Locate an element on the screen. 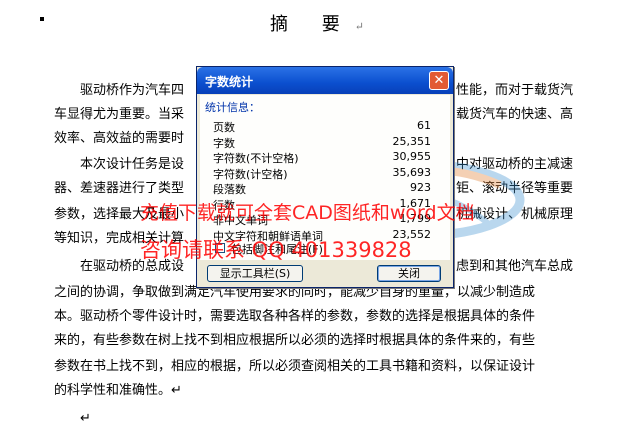  show-toolbar-button: 显示工具栏(S) is located at coordinates (255, 273).